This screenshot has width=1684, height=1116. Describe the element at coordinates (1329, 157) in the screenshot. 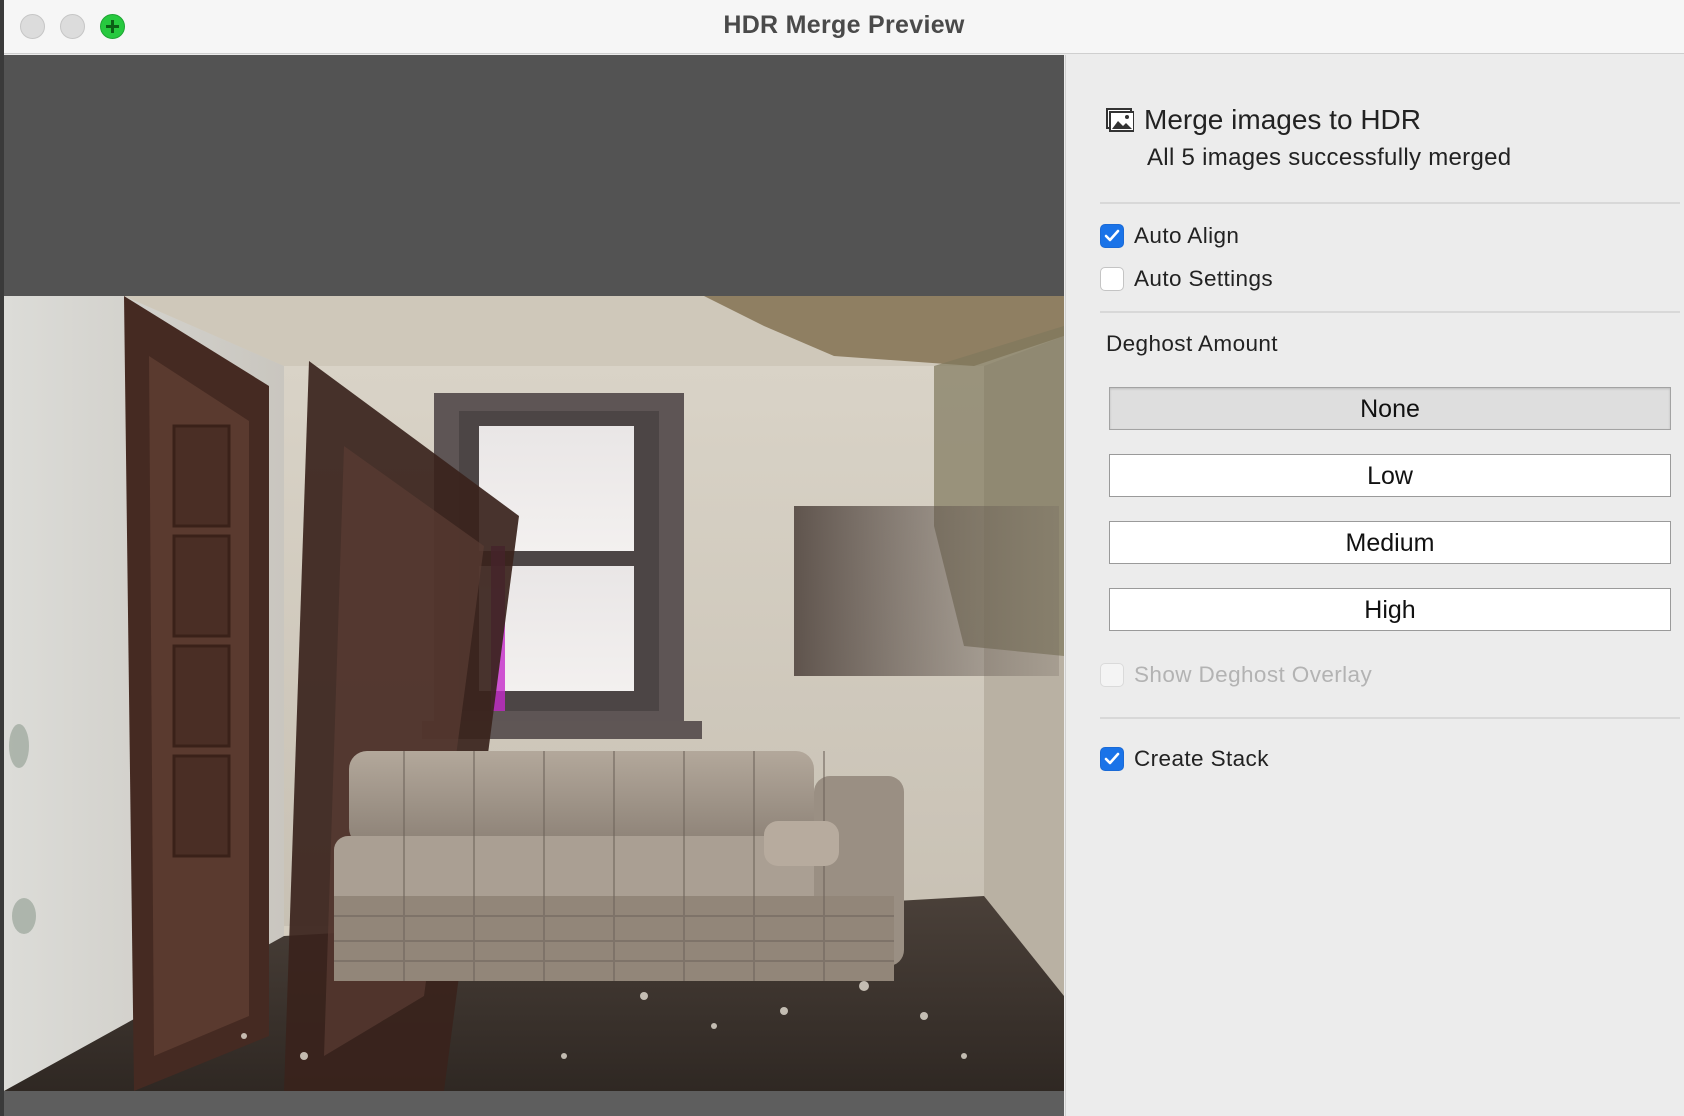

I see `merge-status: All 5 images successfully merged` at that location.